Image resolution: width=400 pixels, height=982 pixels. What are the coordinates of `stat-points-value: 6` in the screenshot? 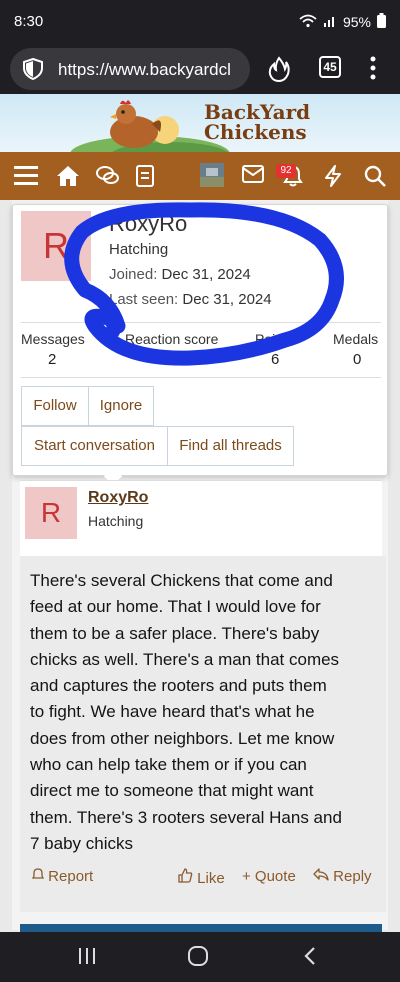 It's located at (275, 359).